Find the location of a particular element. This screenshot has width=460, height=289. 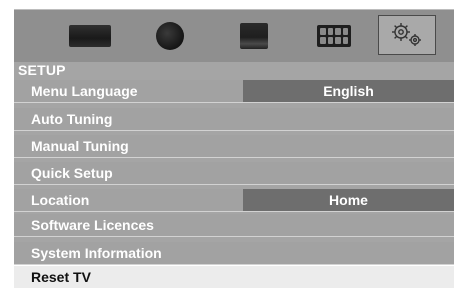

gears-icon is located at coordinates (406, 34).